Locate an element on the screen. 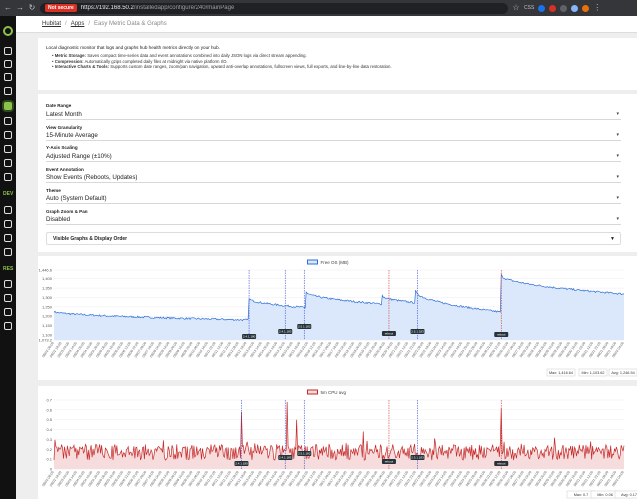 The height and width of the screenshot is (499, 637). y-tick-label: 0.7 is located at coordinates (49, 400).